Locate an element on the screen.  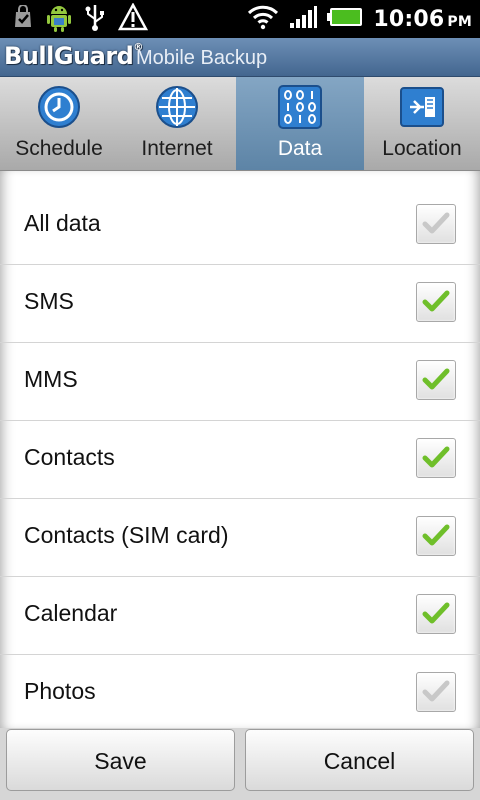
list-item-label: Photos is located at coordinates (60, 691).